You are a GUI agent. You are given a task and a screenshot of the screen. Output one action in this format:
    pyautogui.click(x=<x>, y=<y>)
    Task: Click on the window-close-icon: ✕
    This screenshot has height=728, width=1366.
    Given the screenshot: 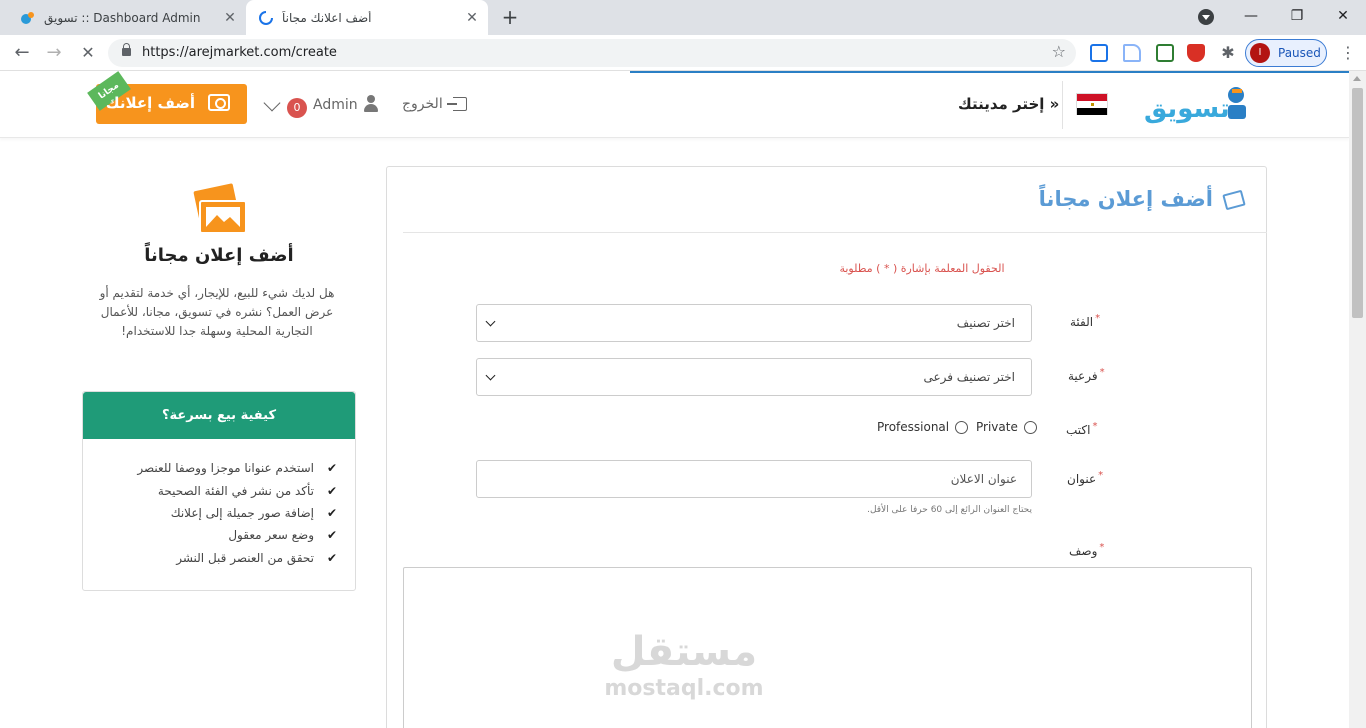 What is the action you would take?
    pyautogui.click(x=1343, y=16)
    